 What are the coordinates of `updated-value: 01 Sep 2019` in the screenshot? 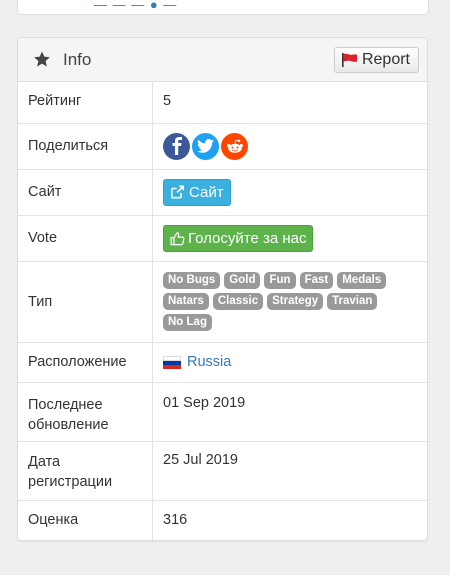 It's located at (289, 411).